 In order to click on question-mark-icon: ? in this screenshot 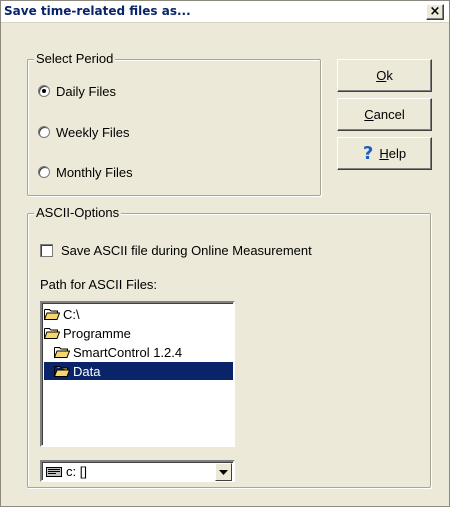, I will do `click(368, 153)`.